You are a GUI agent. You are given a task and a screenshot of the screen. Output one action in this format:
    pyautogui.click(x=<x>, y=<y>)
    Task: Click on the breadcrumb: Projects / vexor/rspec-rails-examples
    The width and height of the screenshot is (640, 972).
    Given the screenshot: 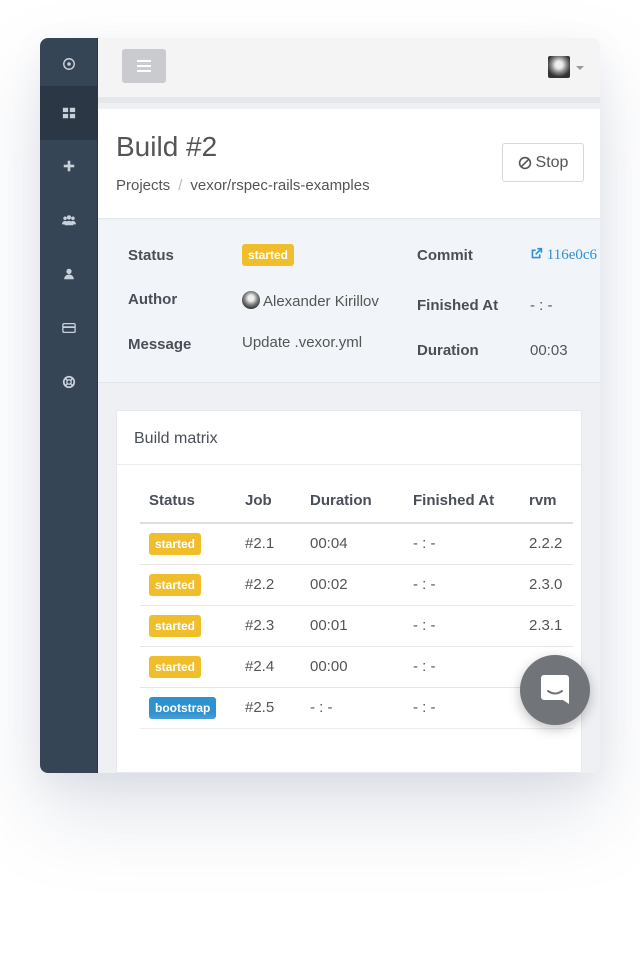 What is the action you would take?
    pyautogui.click(x=243, y=185)
    